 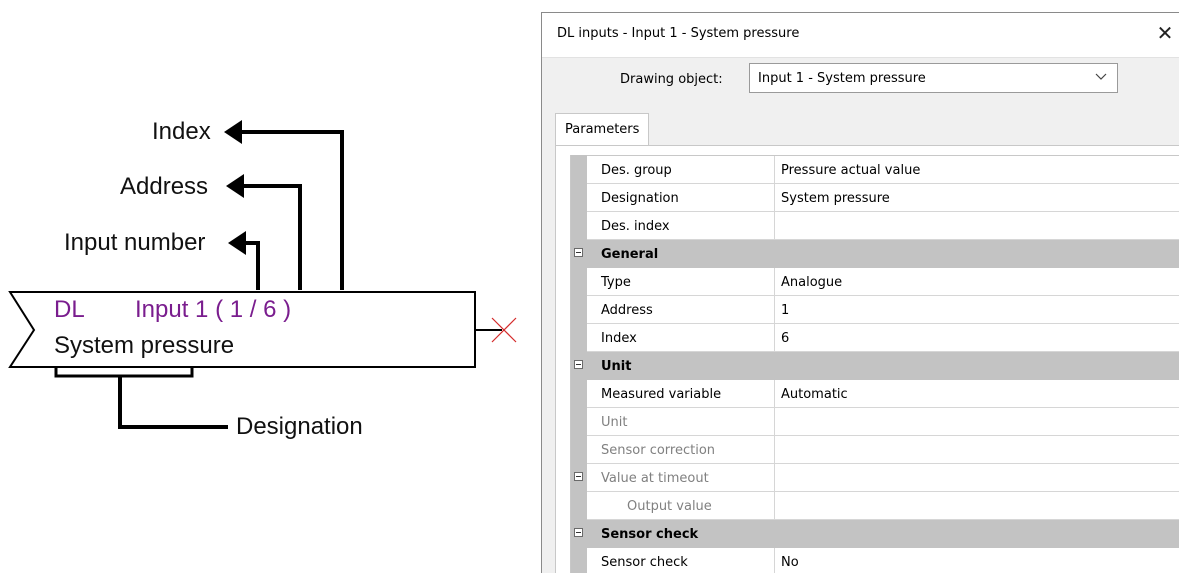 I want to click on property-name: Index, so click(x=619, y=338).